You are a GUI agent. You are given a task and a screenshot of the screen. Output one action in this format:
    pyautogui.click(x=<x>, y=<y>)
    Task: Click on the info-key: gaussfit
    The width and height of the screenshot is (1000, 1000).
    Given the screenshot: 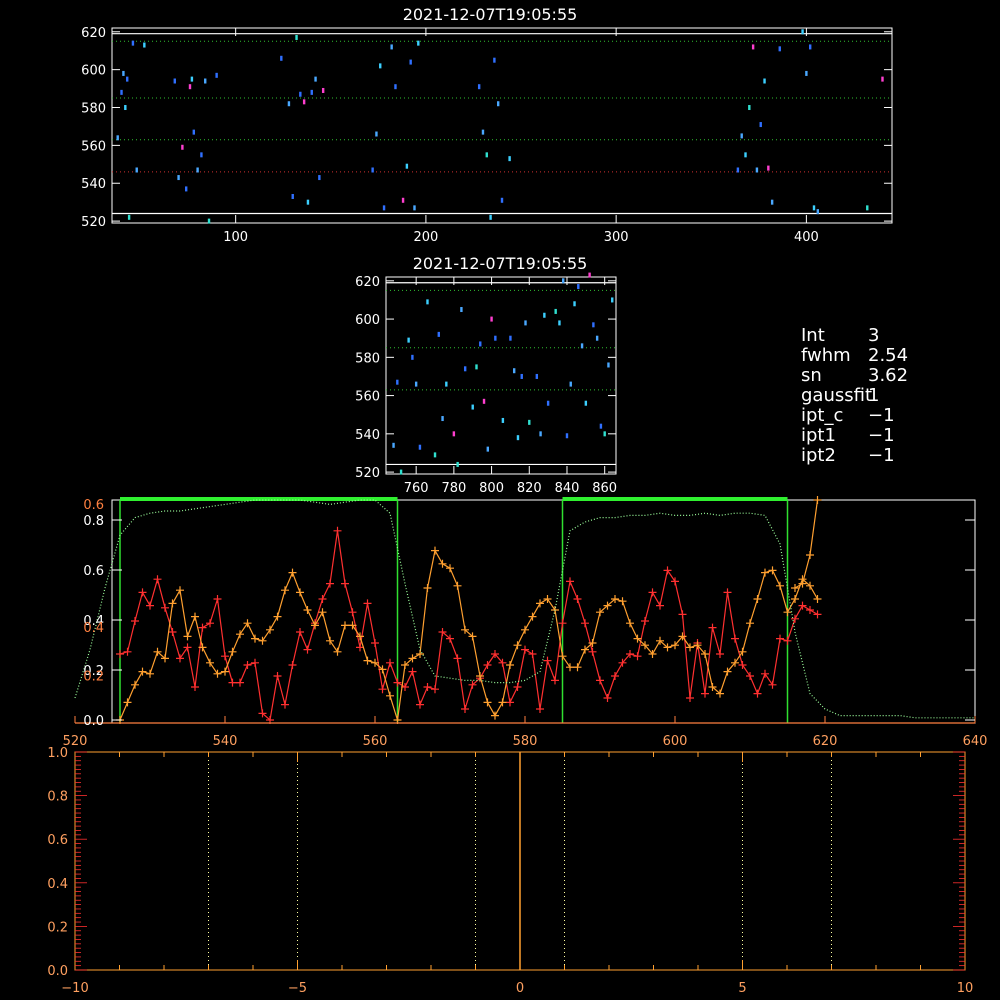 What is the action you would take?
    pyautogui.click(x=836, y=395)
    